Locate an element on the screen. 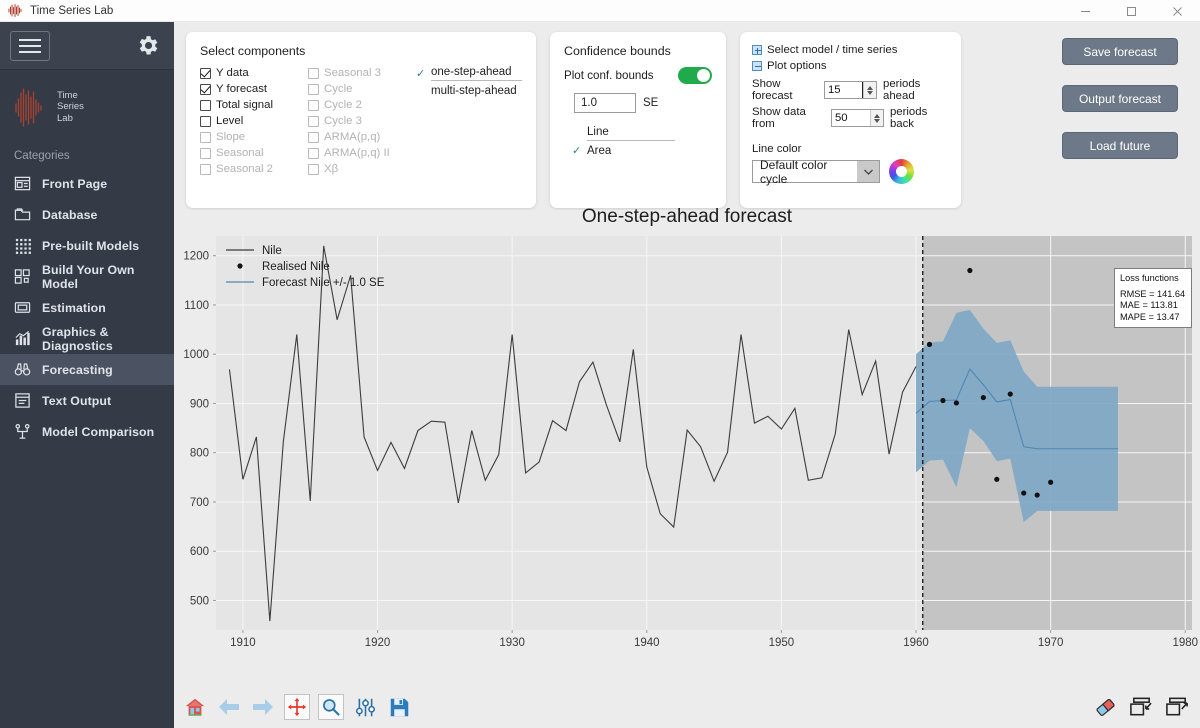  legend-label: Forecast Nile +/- 1.0 SE is located at coordinates (323, 283).